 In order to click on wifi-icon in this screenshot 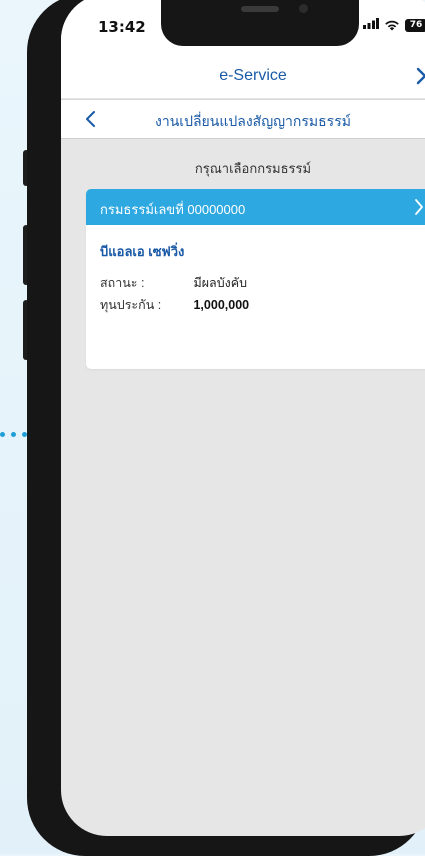, I will do `click(392, 25)`.